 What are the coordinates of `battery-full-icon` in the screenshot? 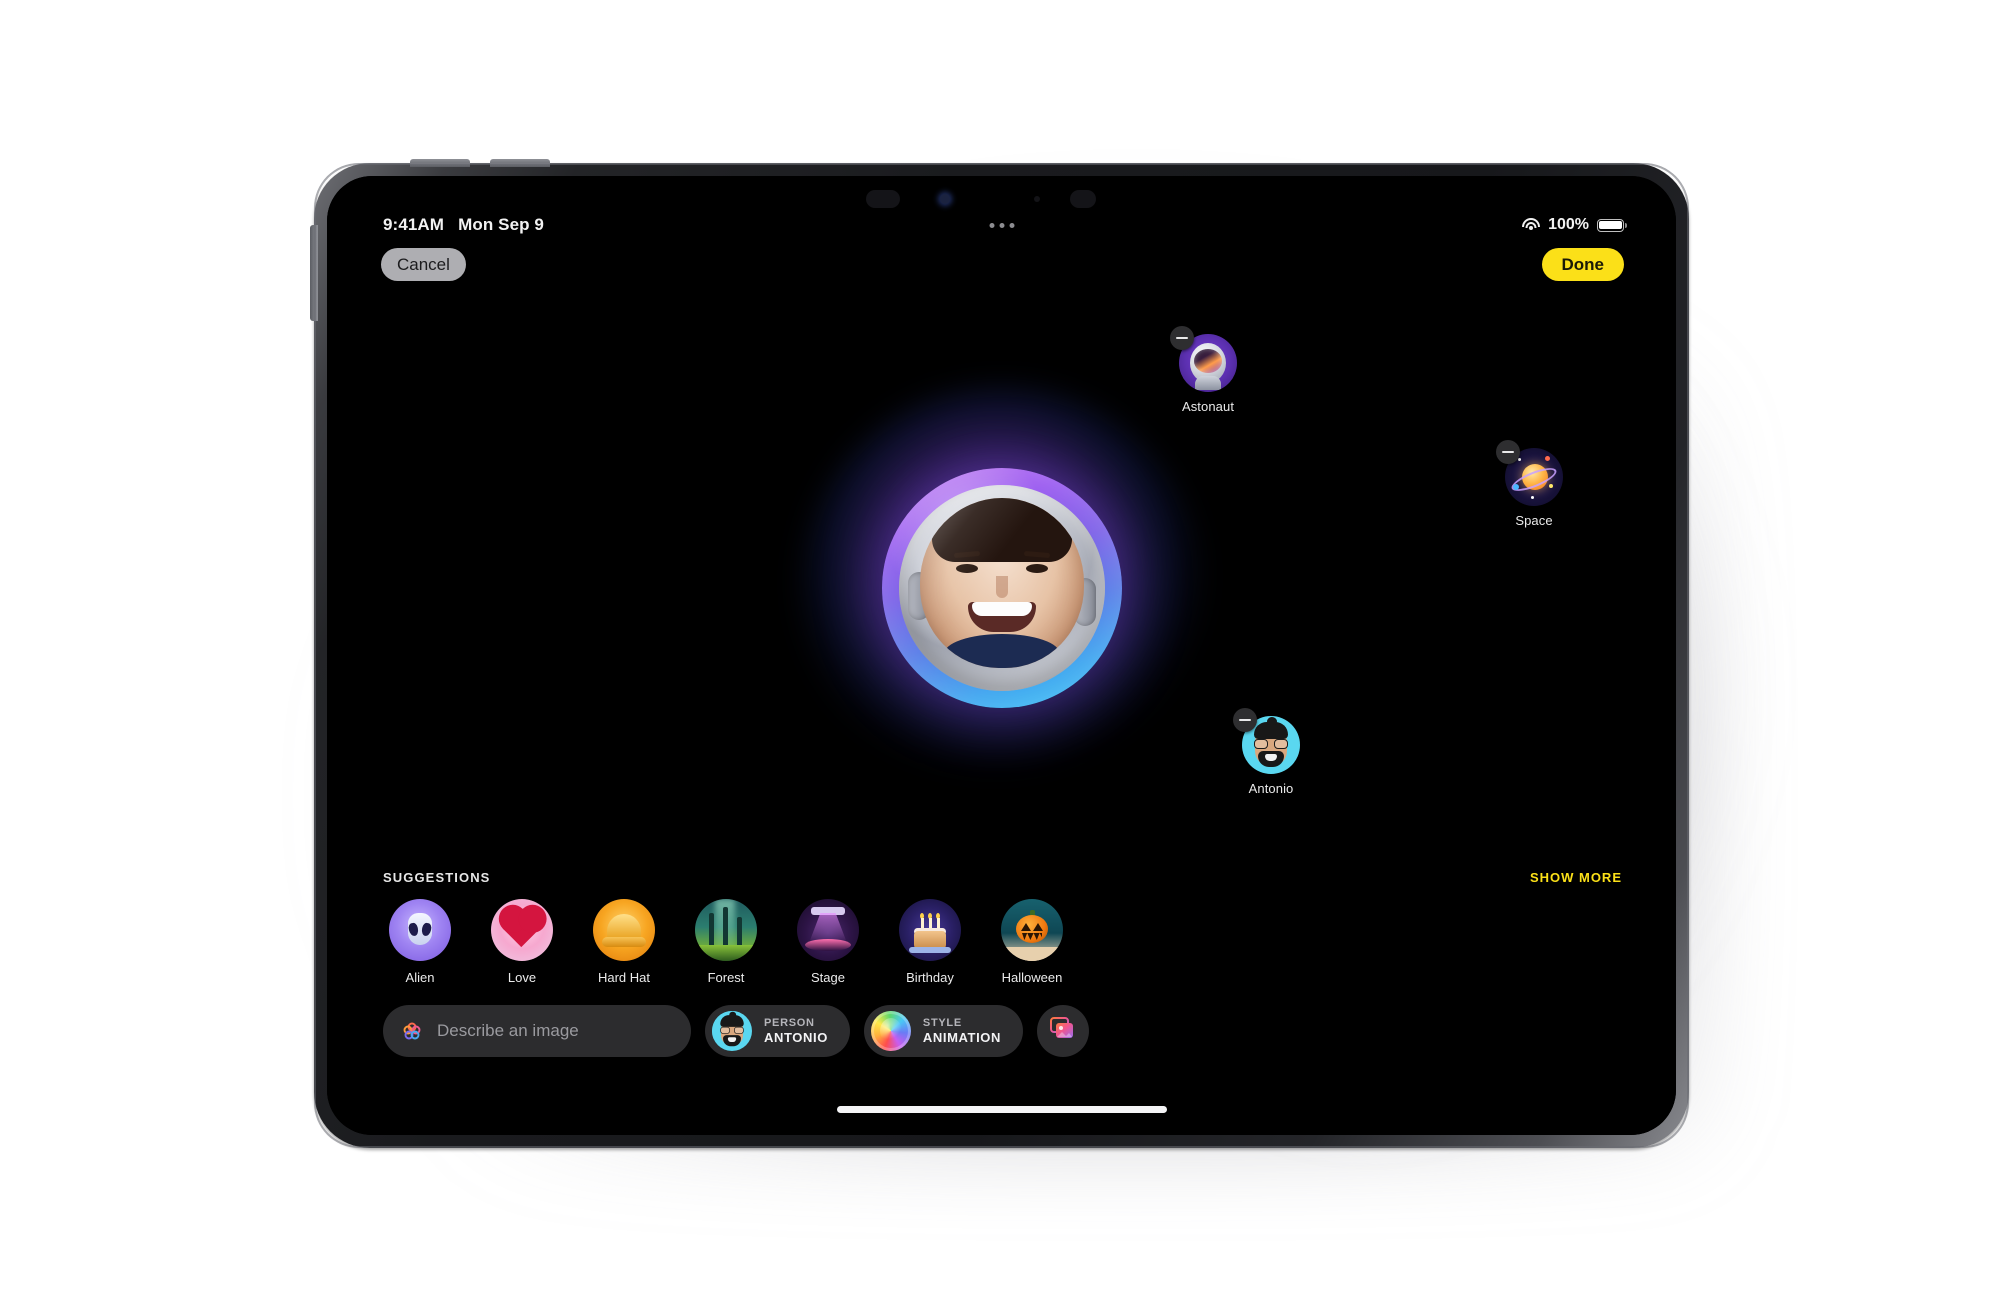 It's located at (1612, 225).